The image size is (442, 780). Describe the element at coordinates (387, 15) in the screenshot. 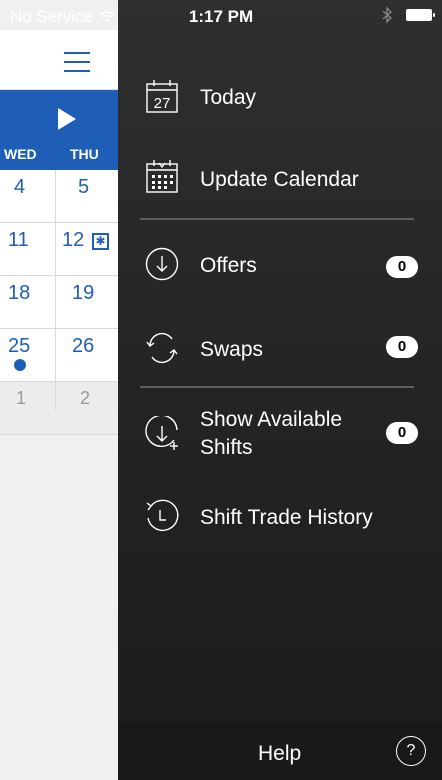

I see `bluetooth-icon` at that location.